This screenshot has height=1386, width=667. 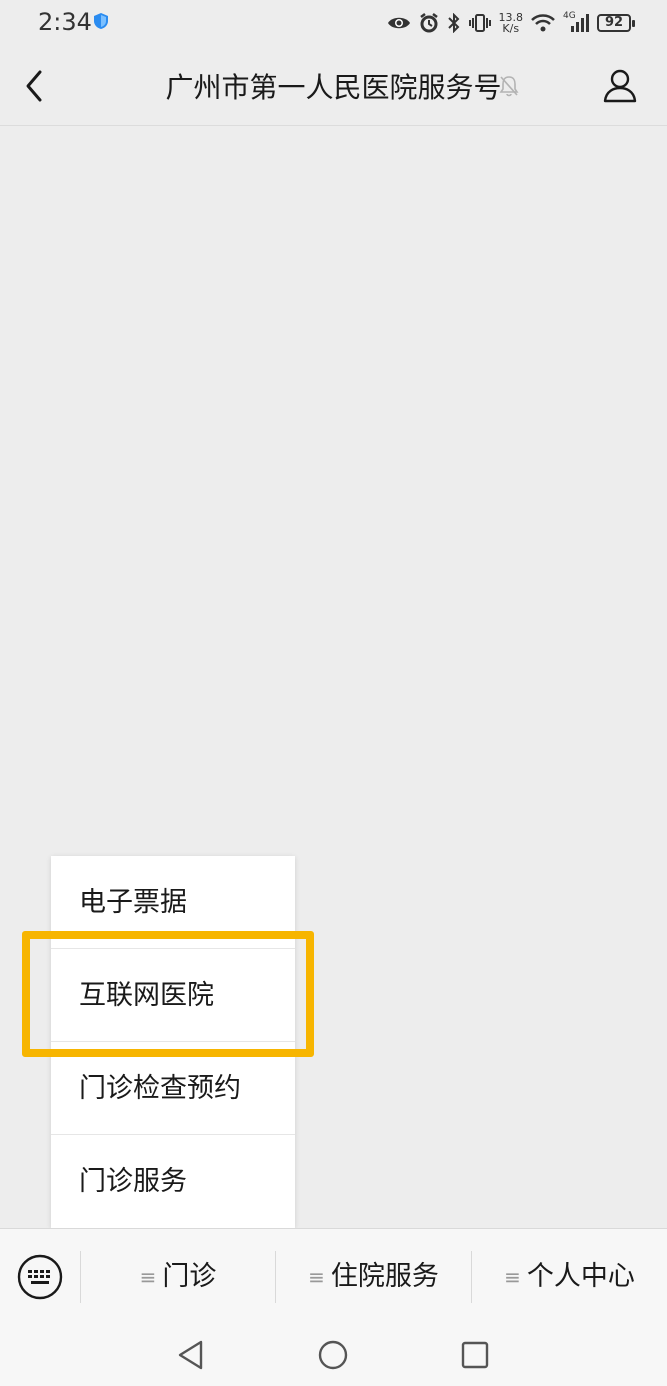 I want to click on alarm-icon, so click(x=428, y=23).